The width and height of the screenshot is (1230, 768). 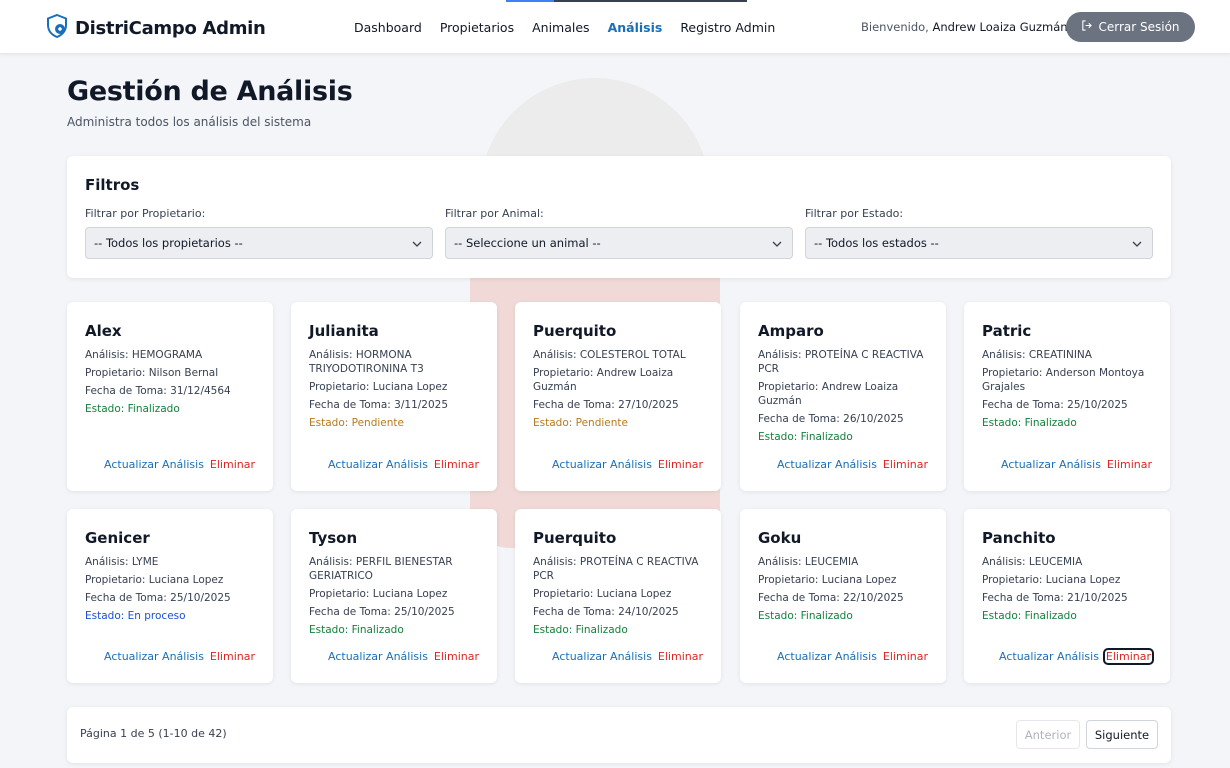 What do you see at coordinates (1055, 598) in the screenshot?
I see `card-date: Fecha de Toma: 21/10/2025` at bounding box center [1055, 598].